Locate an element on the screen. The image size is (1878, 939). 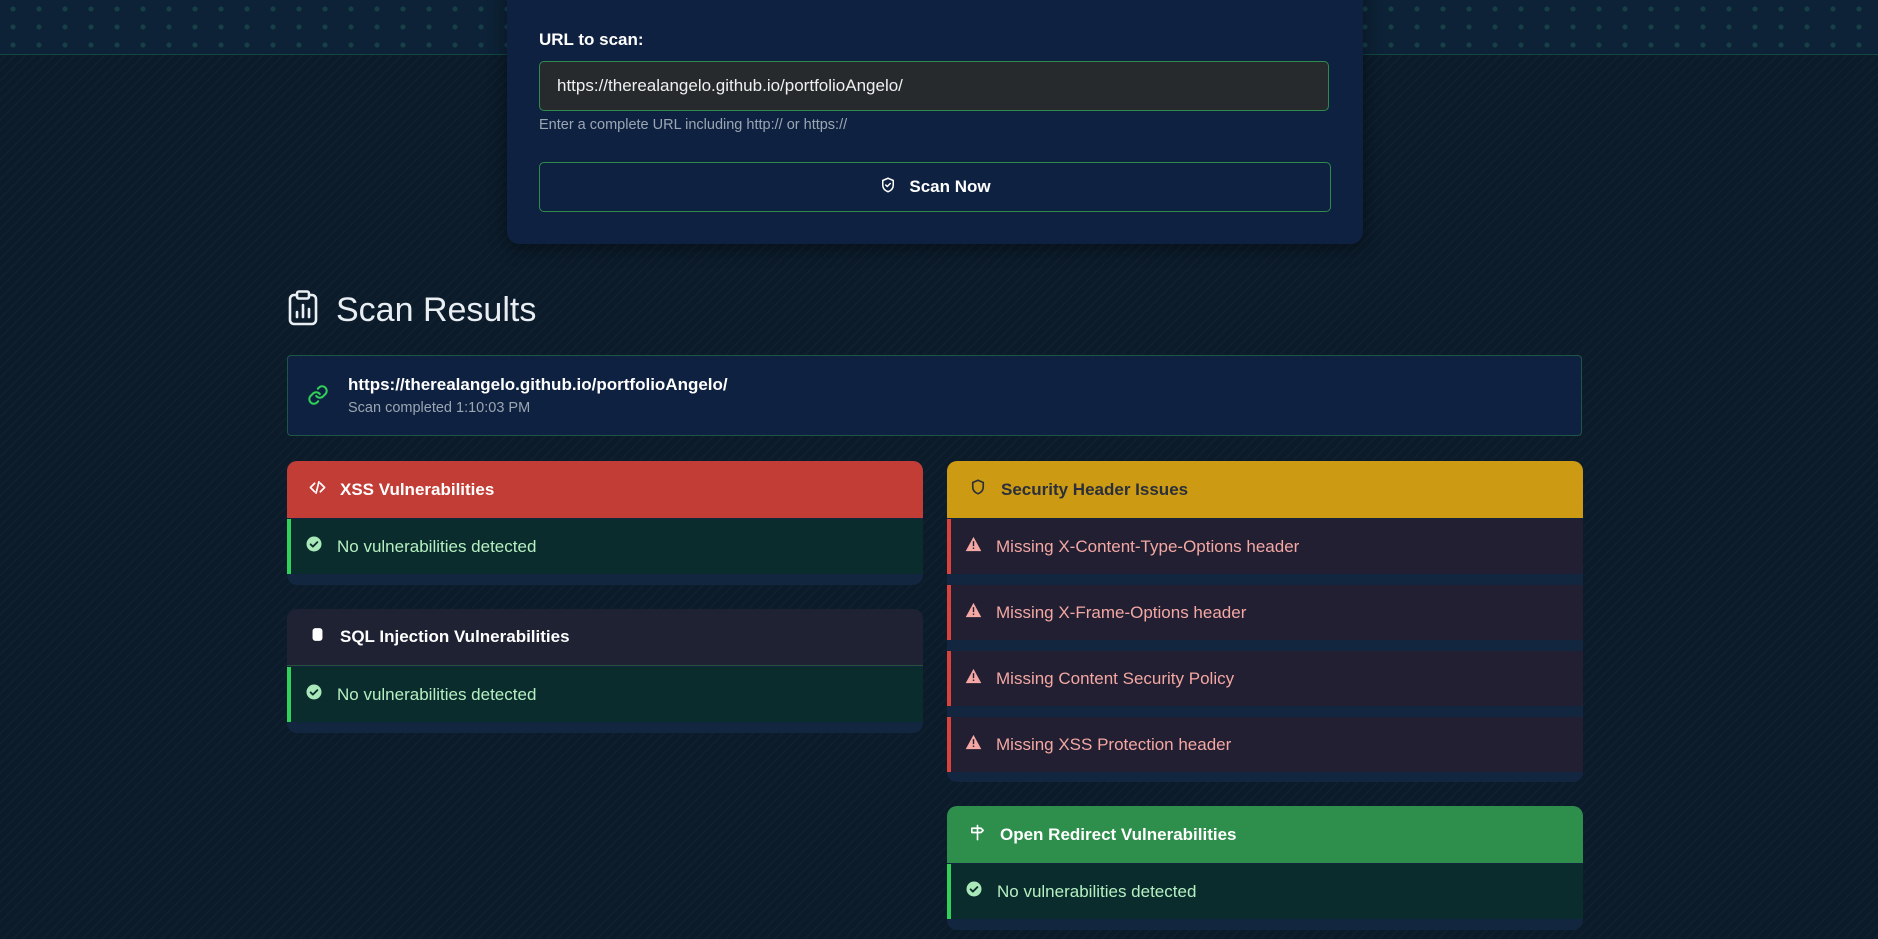
list-item: Missing XSS Protection header is located at coordinates (1265, 744).